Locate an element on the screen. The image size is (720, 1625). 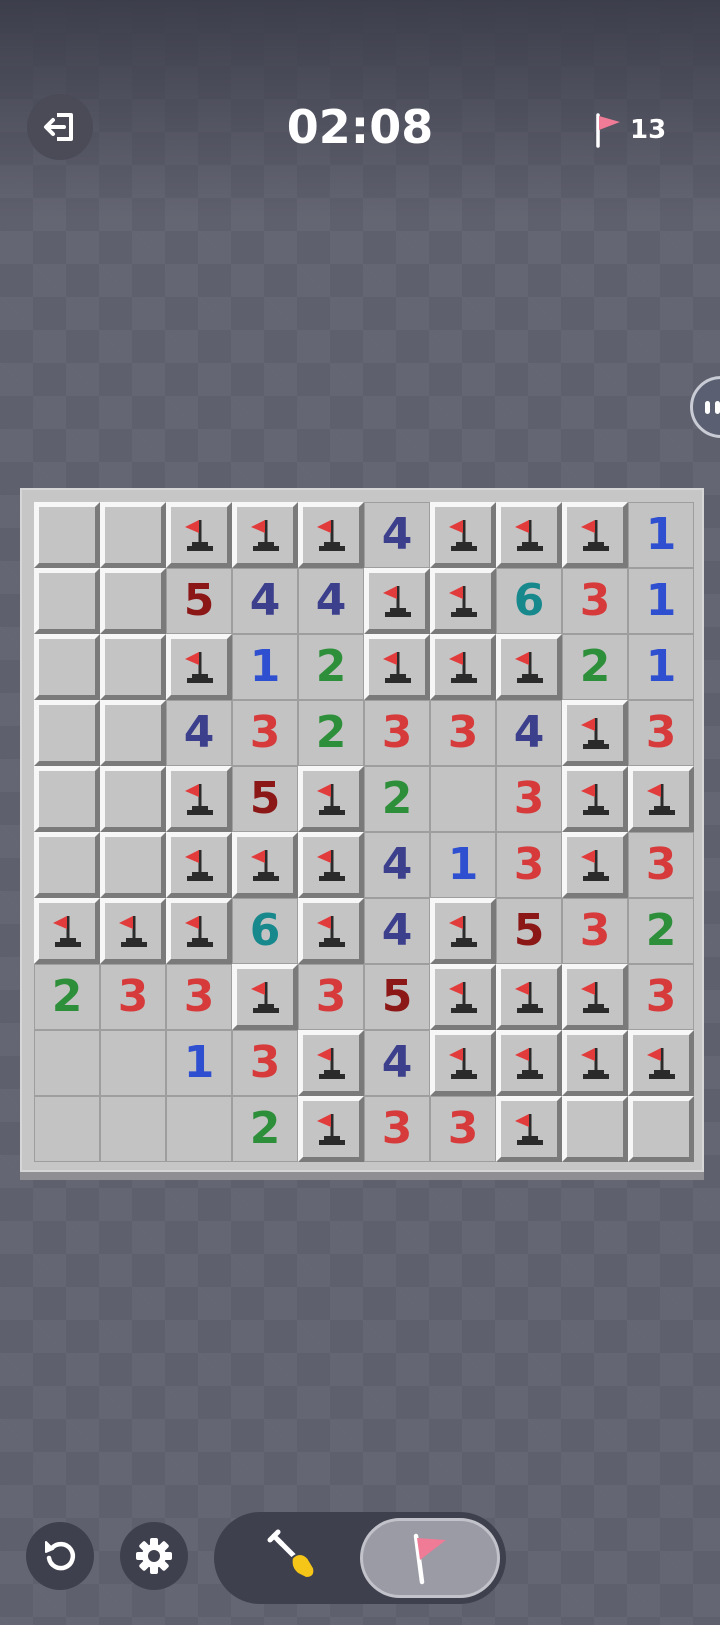
settings-button is located at coordinates (154, 1556).